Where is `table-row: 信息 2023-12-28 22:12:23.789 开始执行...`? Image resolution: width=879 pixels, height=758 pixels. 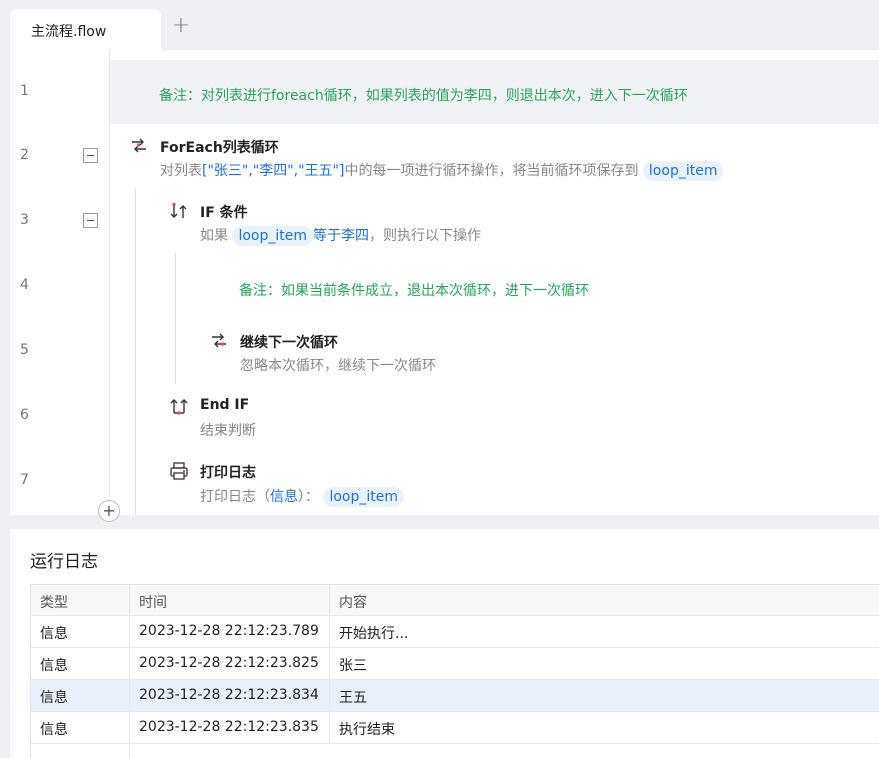 table-row: 信息 2023-12-28 22:12:23.789 开始执行... is located at coordinates (455, 632).